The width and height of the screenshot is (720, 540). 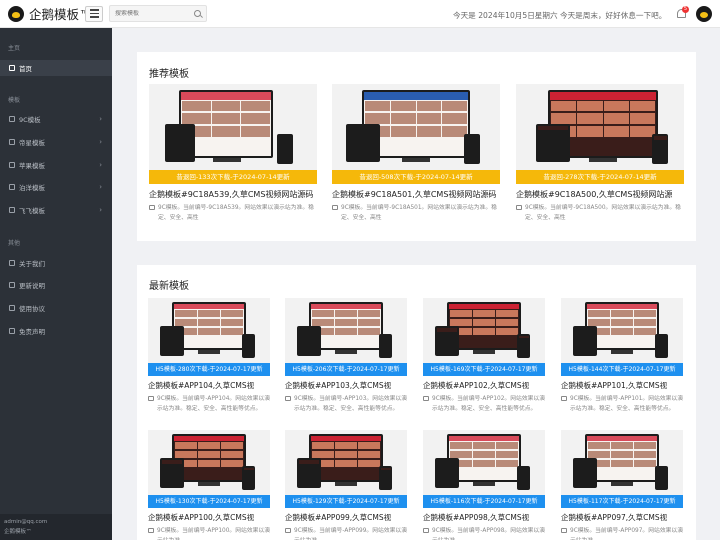 I want to click on footer-brand: 企鹅模板™, so click(x=18, y=532).